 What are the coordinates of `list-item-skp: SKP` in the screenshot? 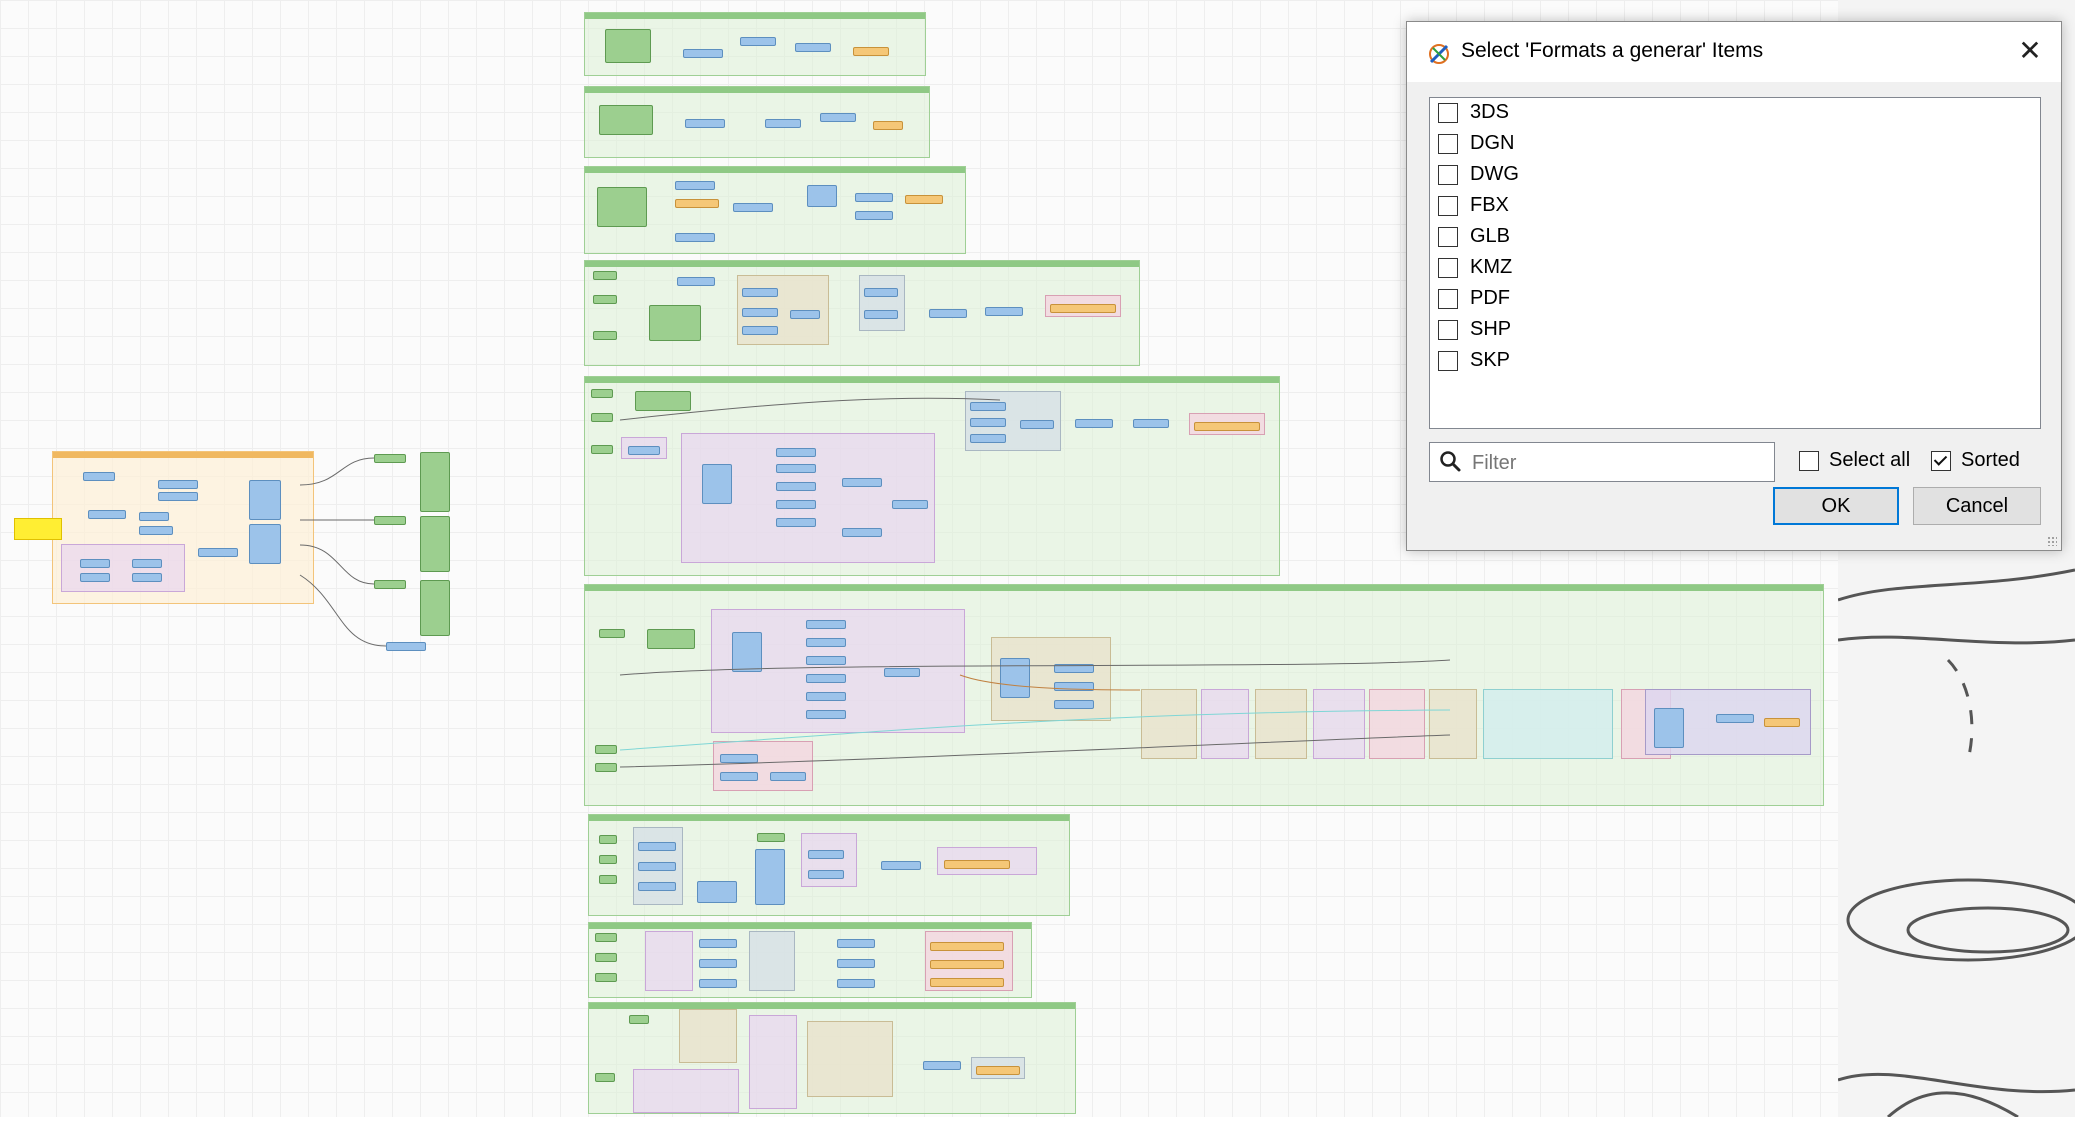 It's located at (1588, 361).